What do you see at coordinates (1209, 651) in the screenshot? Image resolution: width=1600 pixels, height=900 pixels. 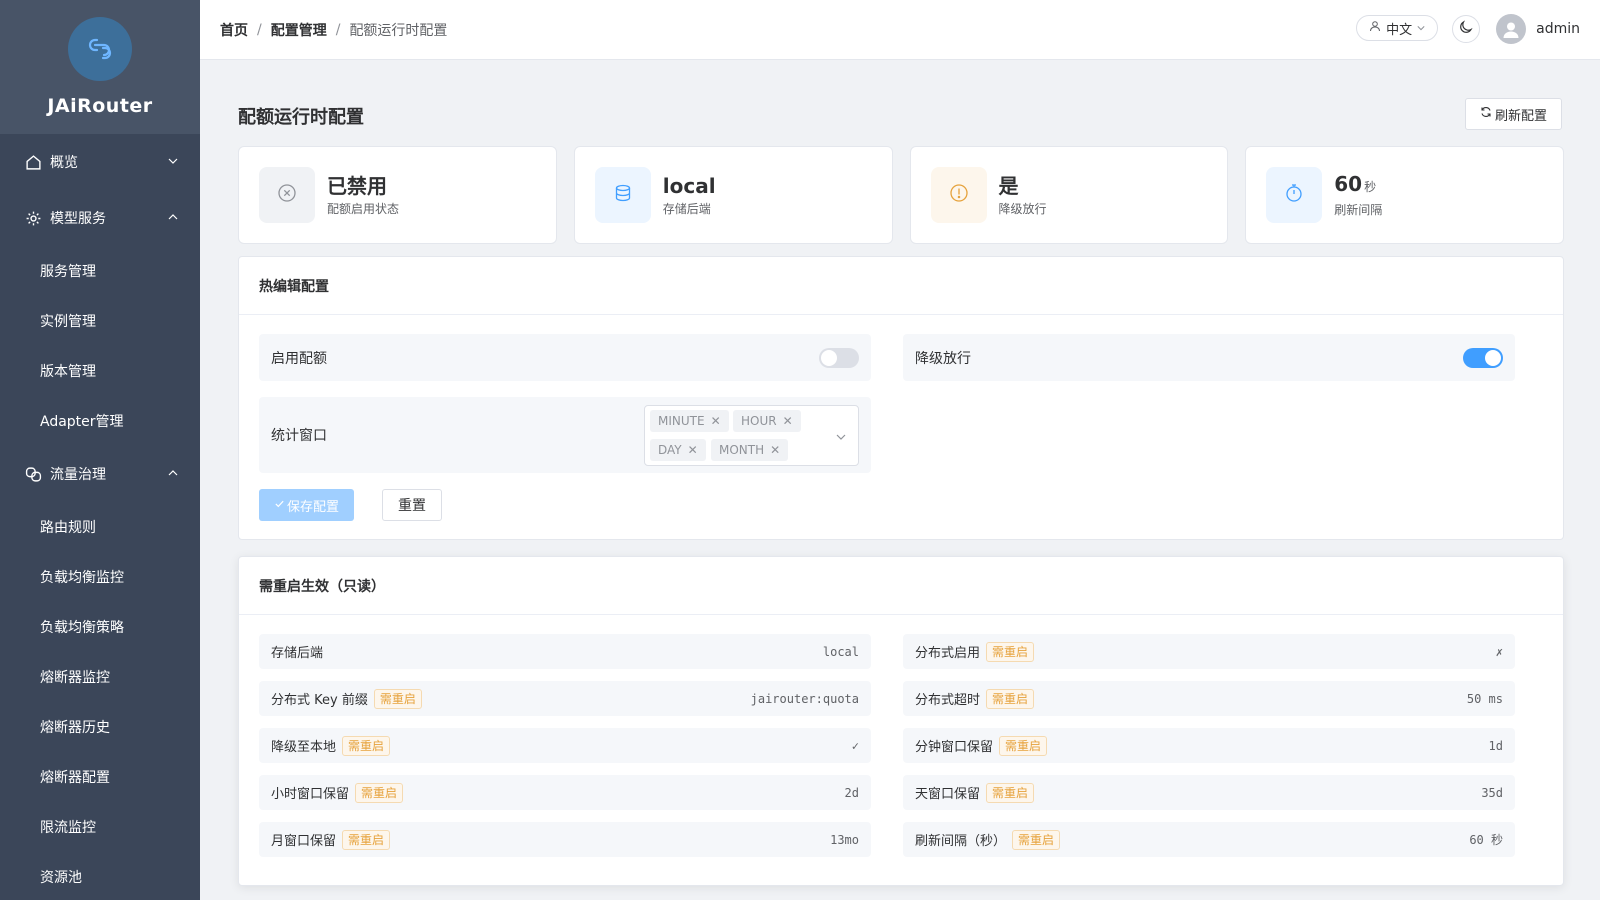 I see `readonly-item-distributed-enabled: 分布式启用 需重启 ✗` at bounding box center [1209, 651].